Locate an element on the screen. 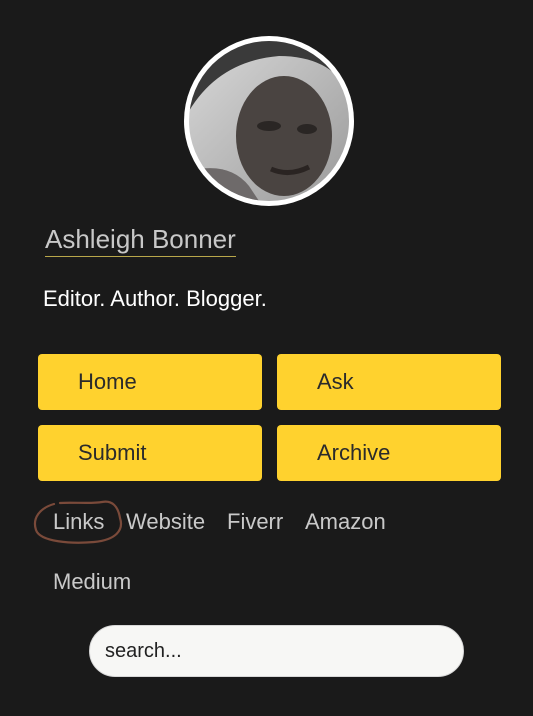 The height and width of the screenshot is (716, 533). archive-button: Archive is located at coordinates (389, 453).